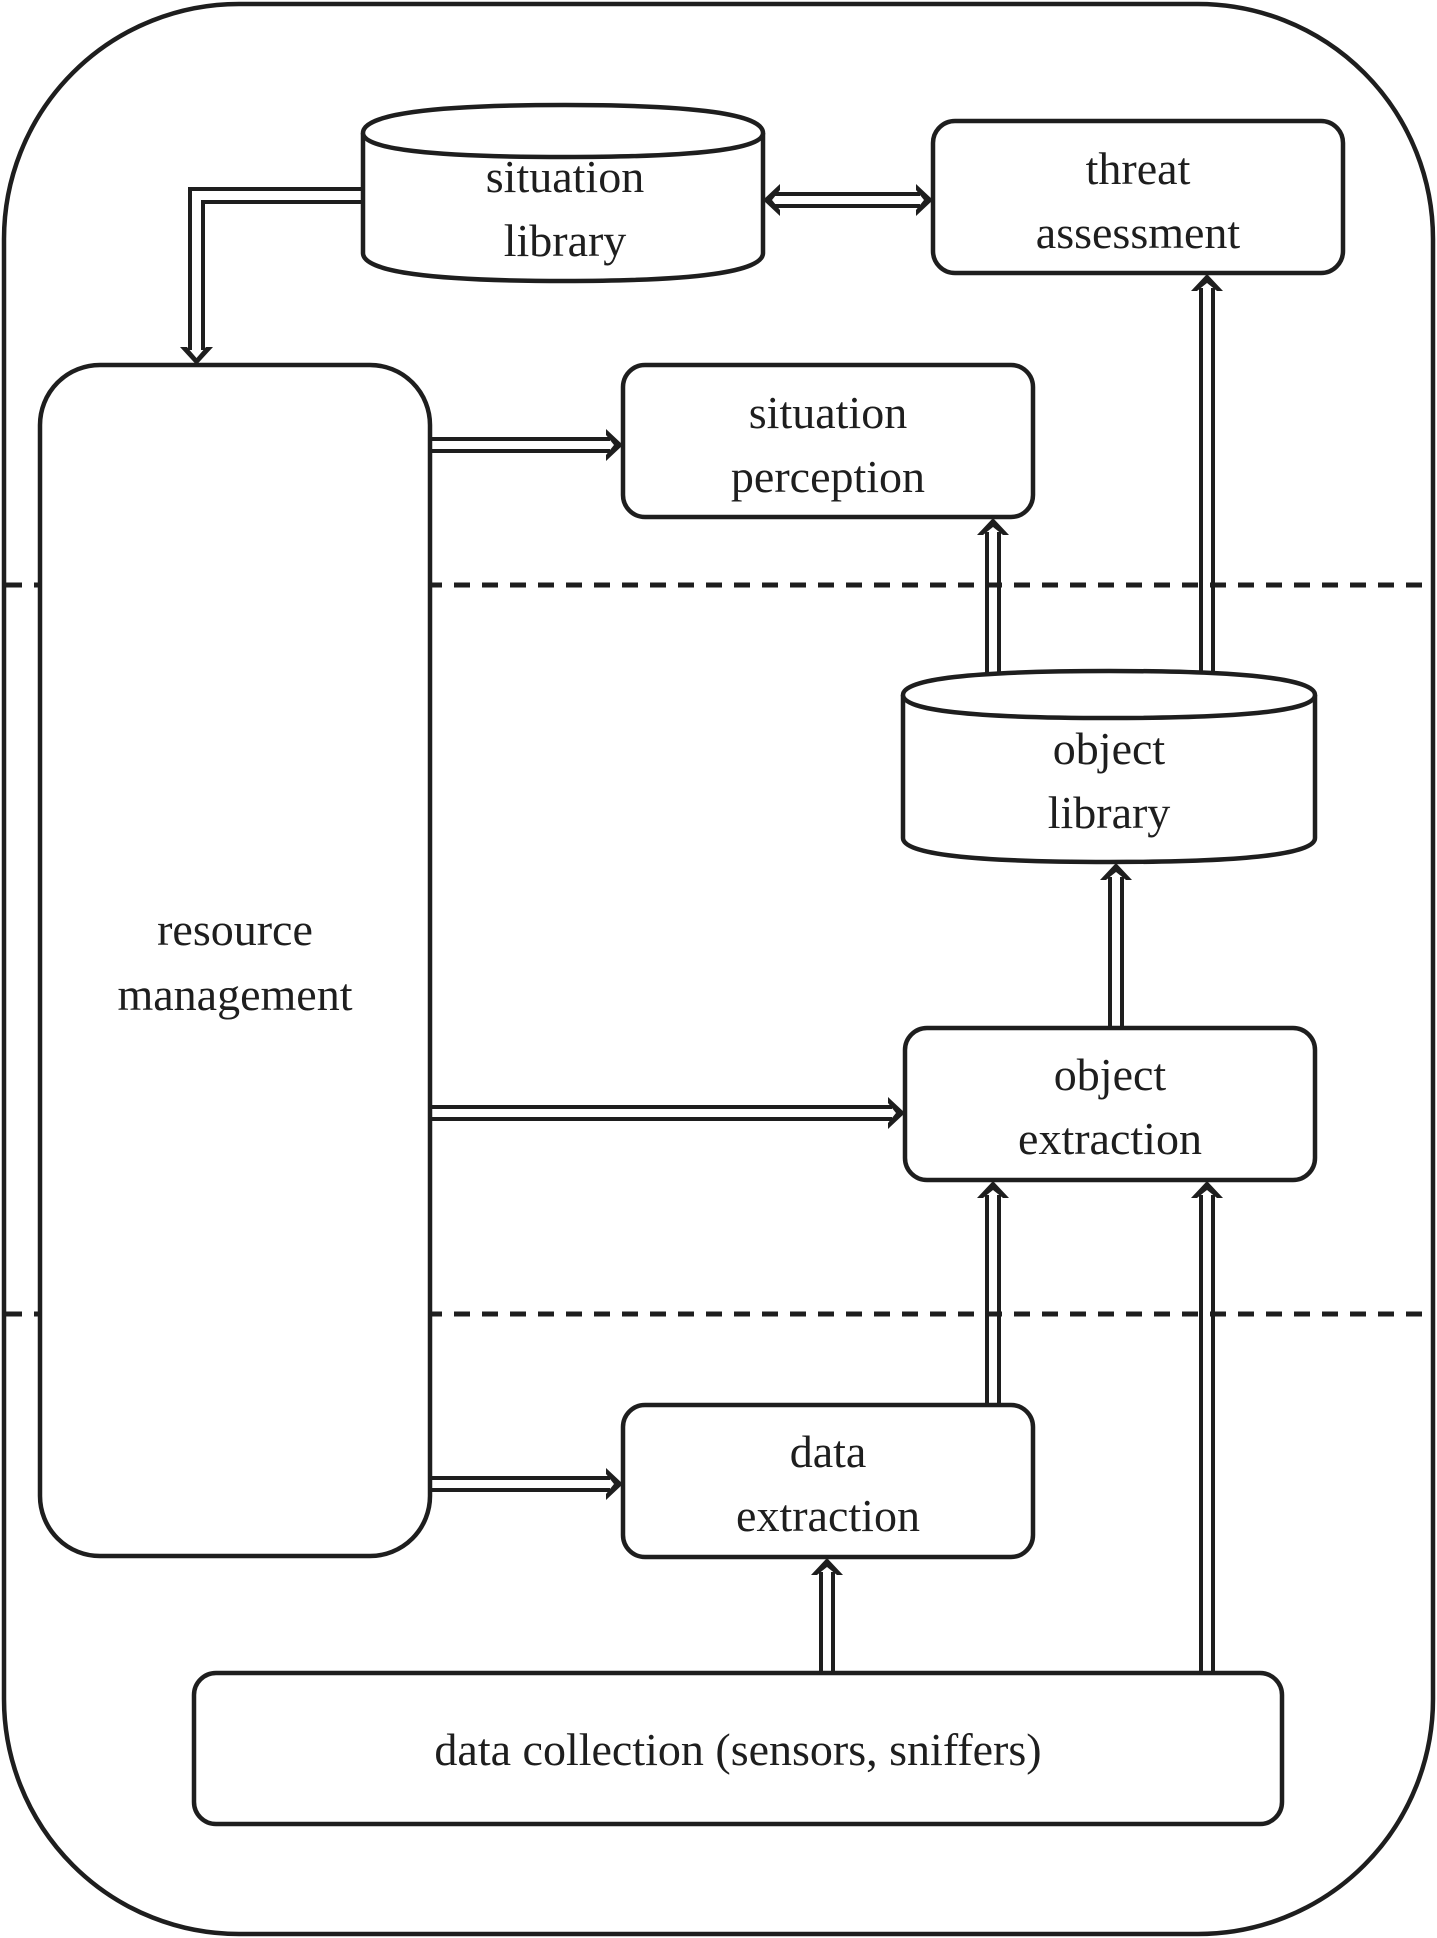 The height and width of the screenshot is (1938, 1437). I want to click on situation-perception-label-line2: perception, so click(828, 476).